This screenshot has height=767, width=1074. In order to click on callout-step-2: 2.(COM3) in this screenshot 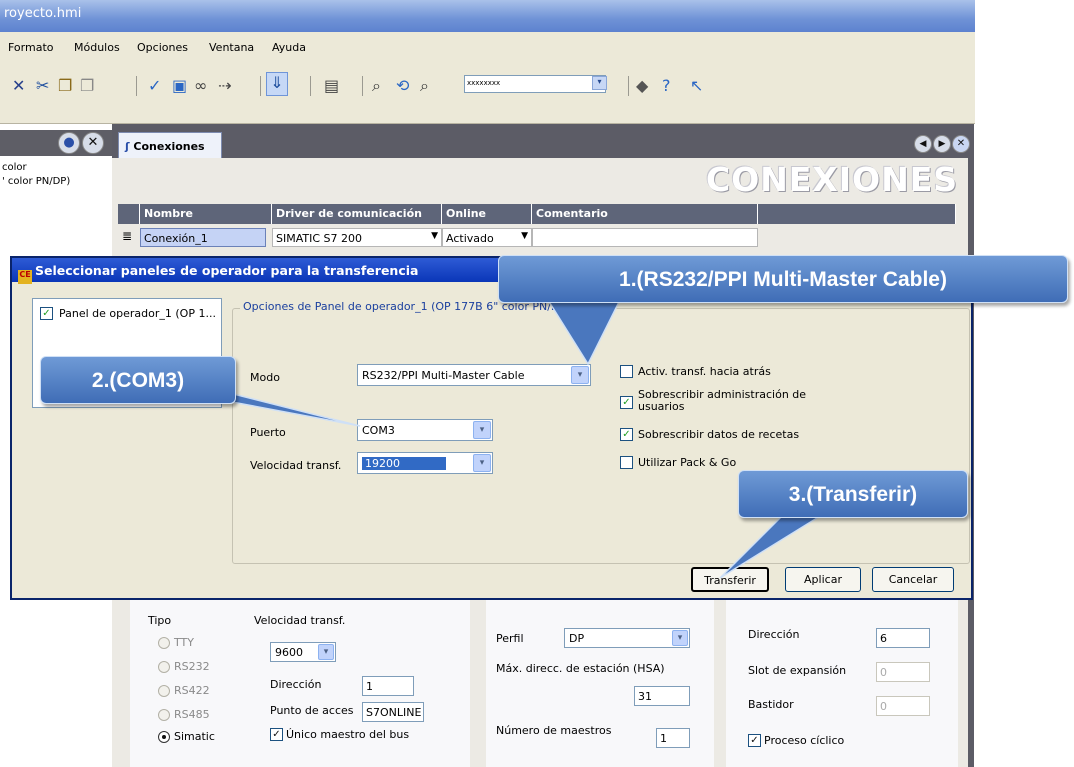, I will do `click(138, 380)`.